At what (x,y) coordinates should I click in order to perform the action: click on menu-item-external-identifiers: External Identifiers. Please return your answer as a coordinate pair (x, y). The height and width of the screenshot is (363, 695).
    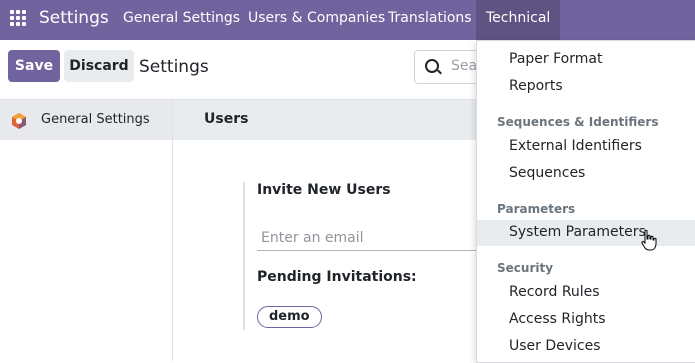
    Looking at the image, I should click on (586, 147).